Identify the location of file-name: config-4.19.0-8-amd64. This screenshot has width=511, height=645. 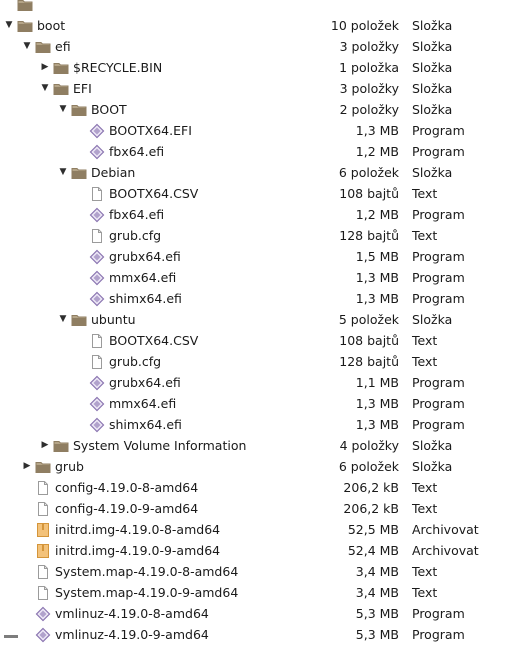
(127, 487).